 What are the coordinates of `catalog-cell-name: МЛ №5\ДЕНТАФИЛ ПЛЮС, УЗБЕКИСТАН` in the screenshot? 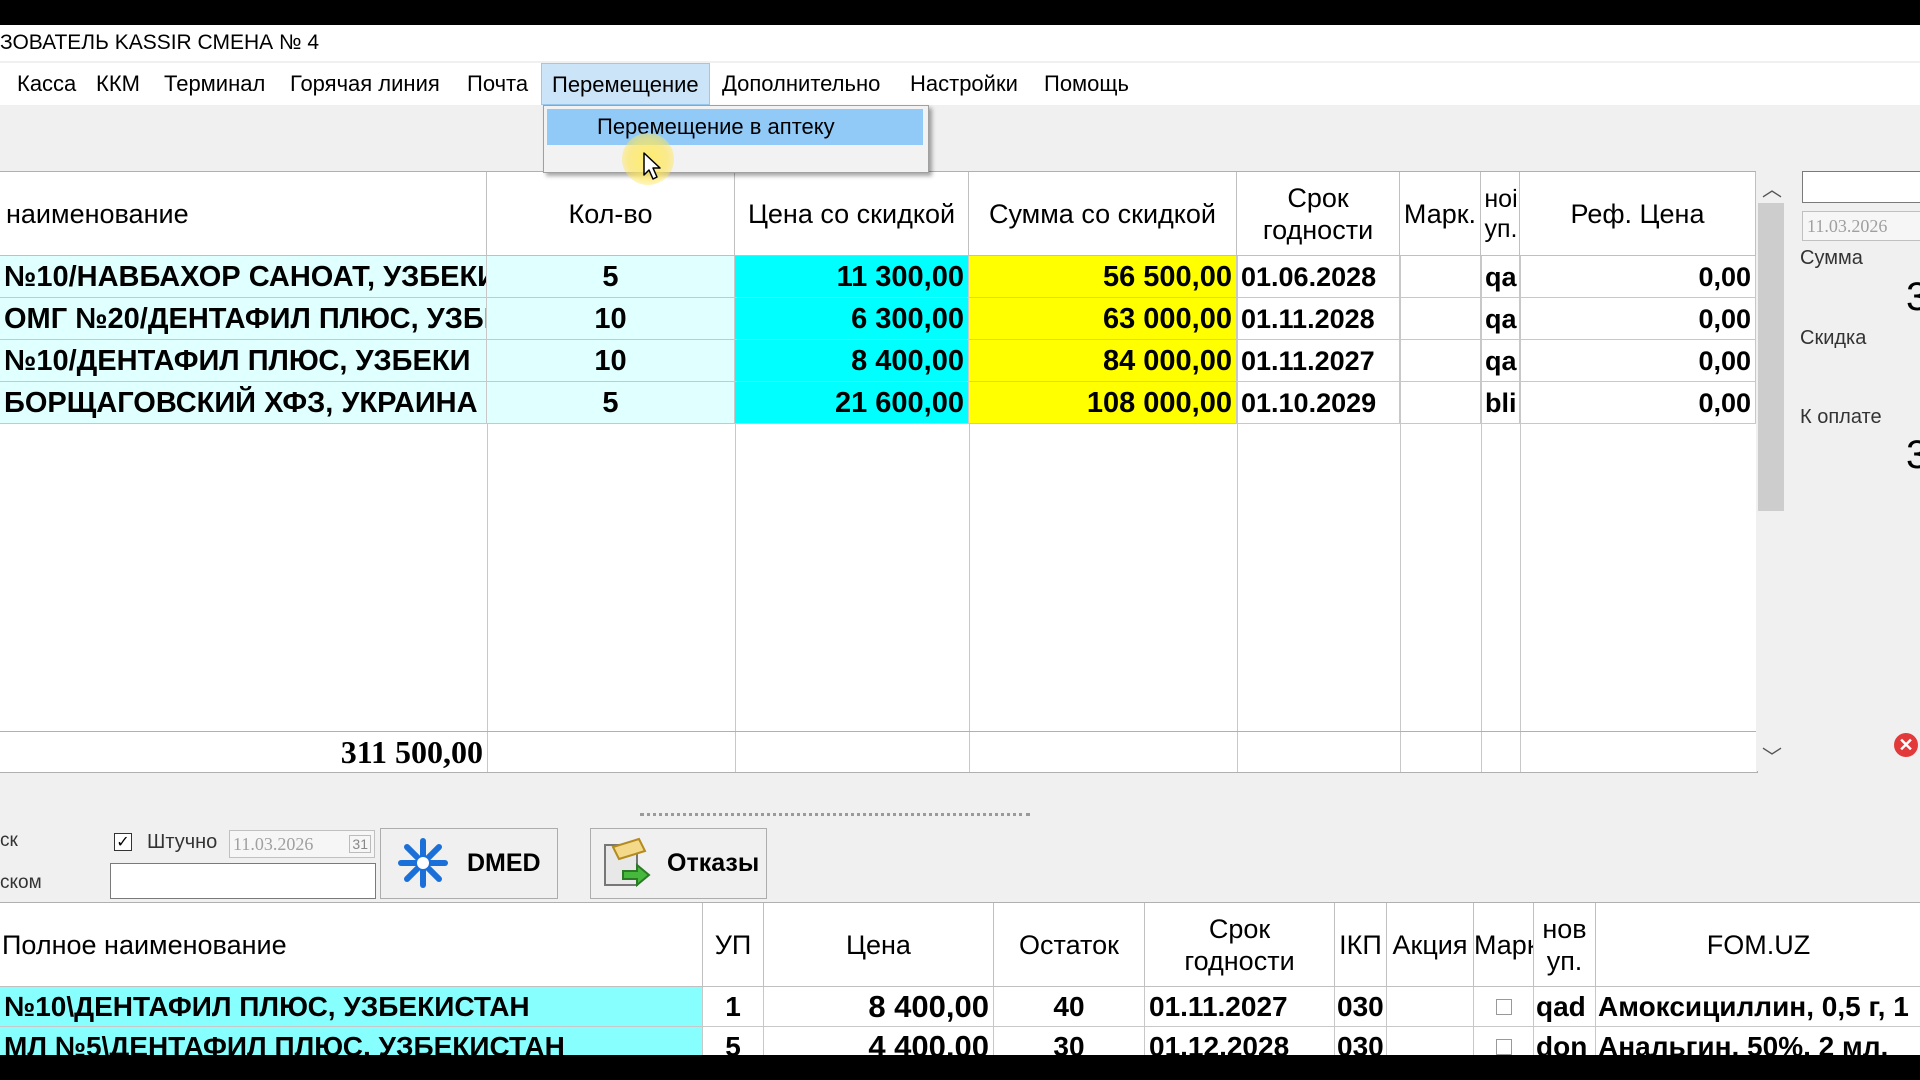 It's located at (351, 1041).